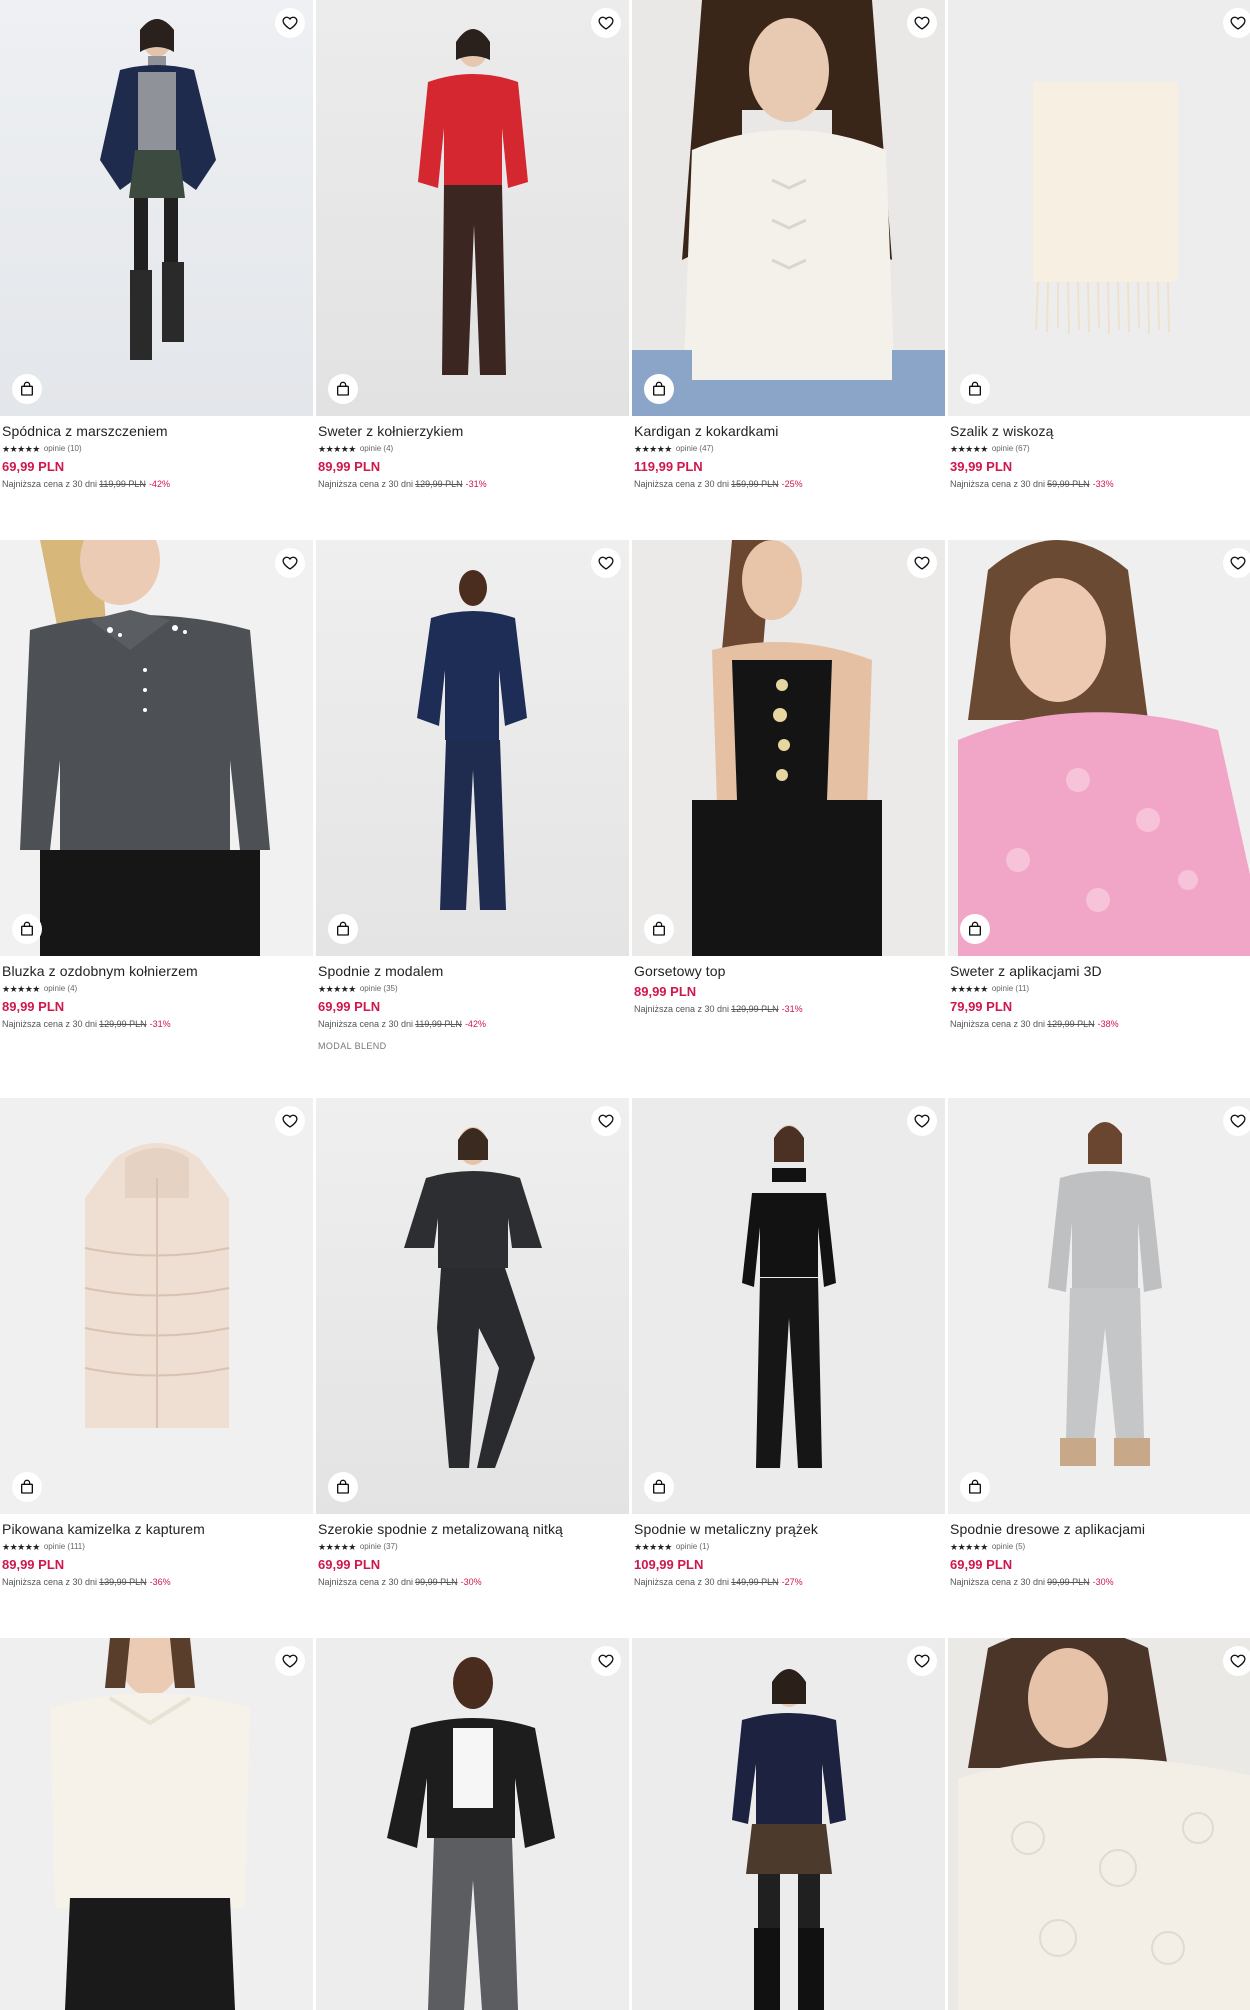 The width and height of the screenshot is (1250, 2010). What do you see at coordinates (695, 449) in the screenshot?
I see `review-count: opinie (47)` at bounding box center [695, 449].